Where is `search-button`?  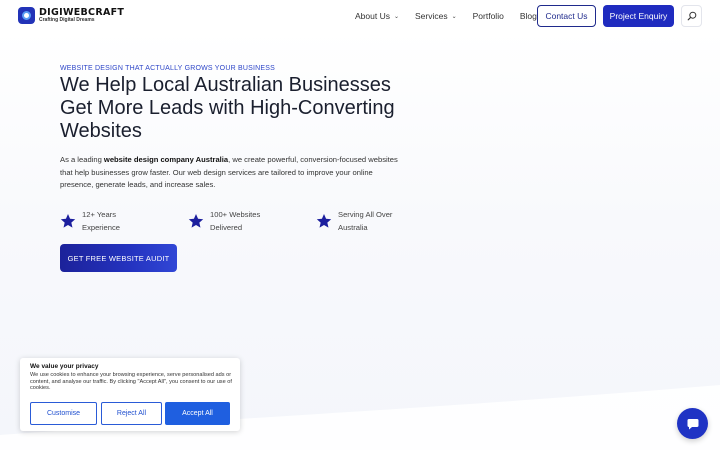
search-button is located at coordinates (691, 16).